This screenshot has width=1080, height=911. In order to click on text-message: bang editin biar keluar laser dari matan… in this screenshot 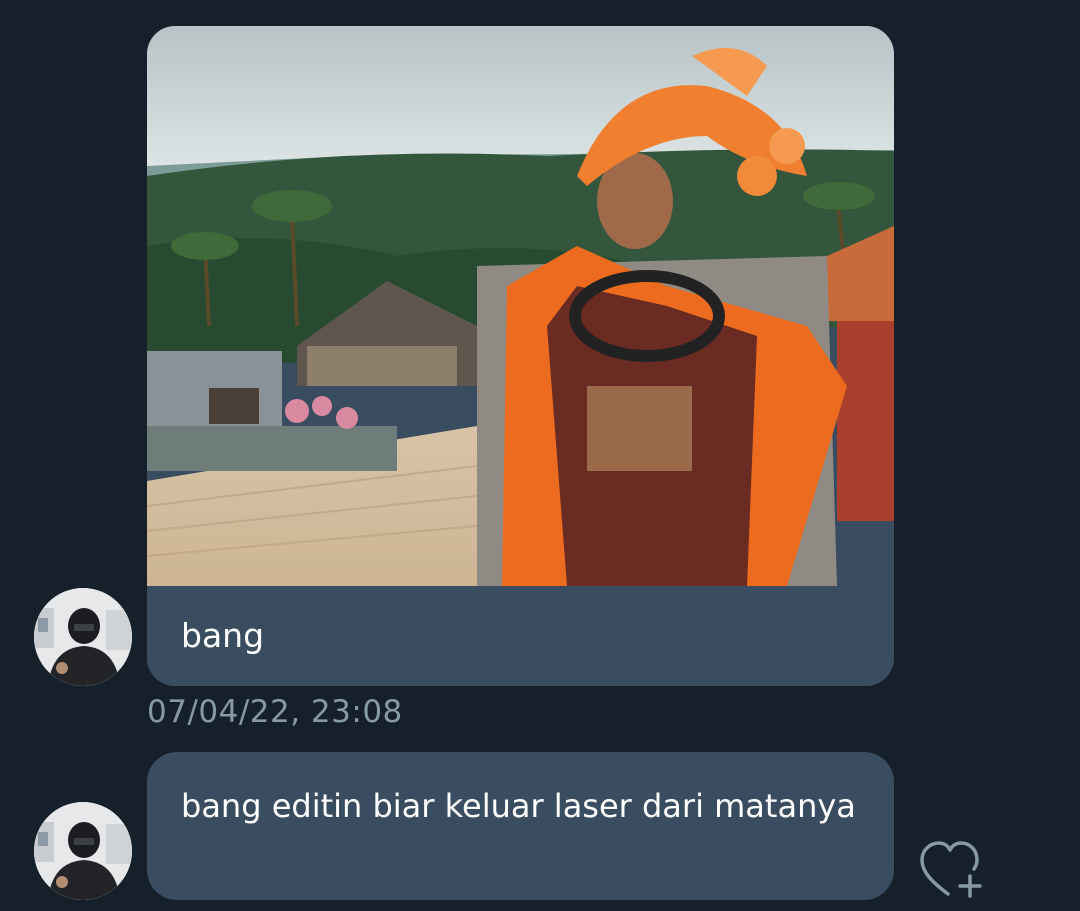, I will do `click(520, 826)`.